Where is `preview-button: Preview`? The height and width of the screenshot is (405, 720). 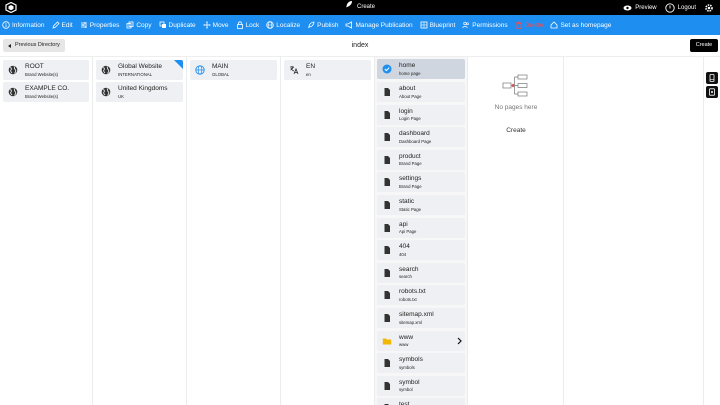
preview-button: Preview is located at coordinates (640, 8).